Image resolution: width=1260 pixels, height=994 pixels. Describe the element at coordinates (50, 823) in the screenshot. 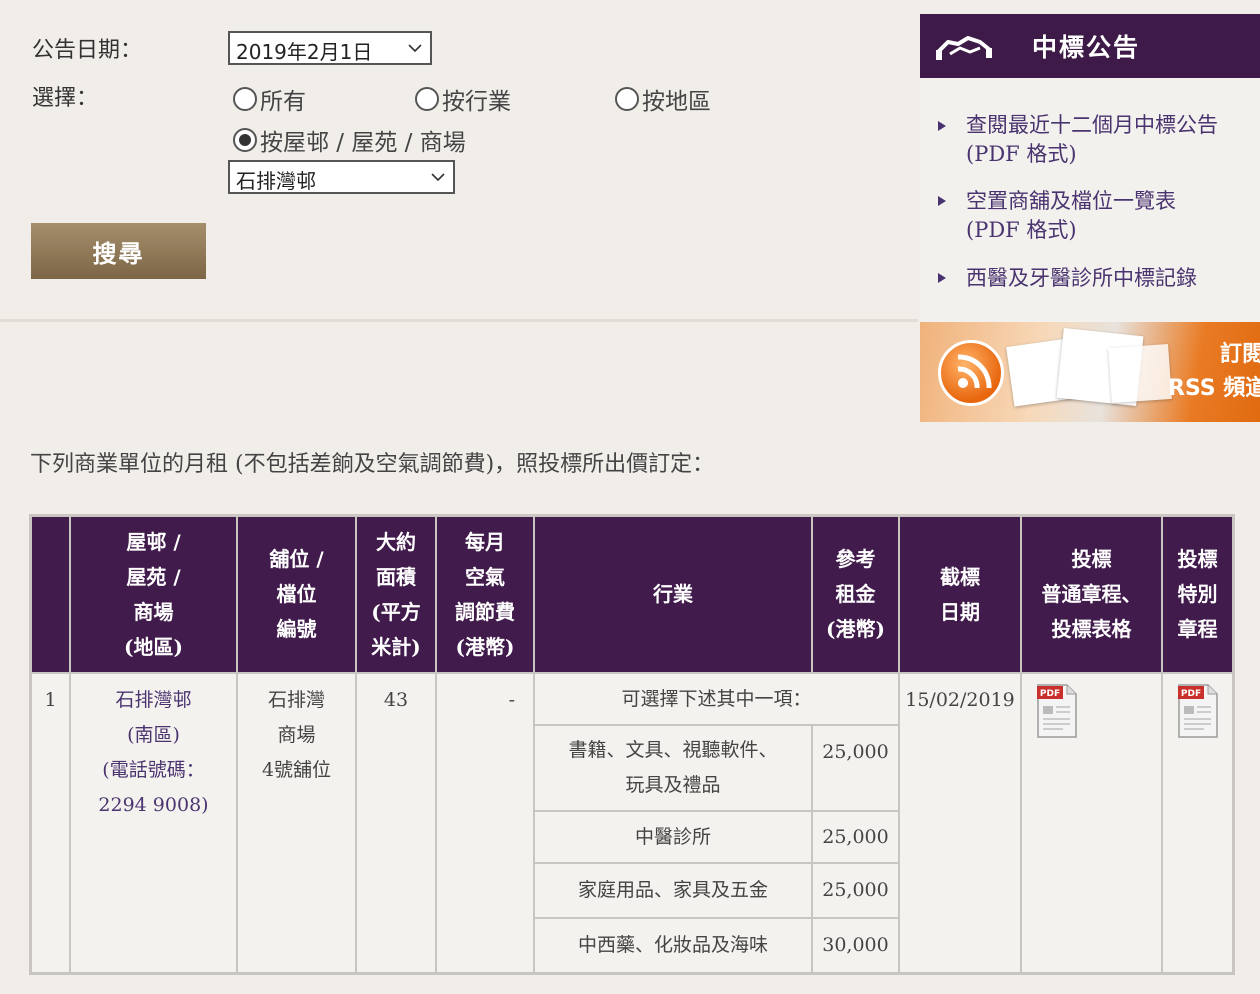

I see `row-index: 1` at that location.